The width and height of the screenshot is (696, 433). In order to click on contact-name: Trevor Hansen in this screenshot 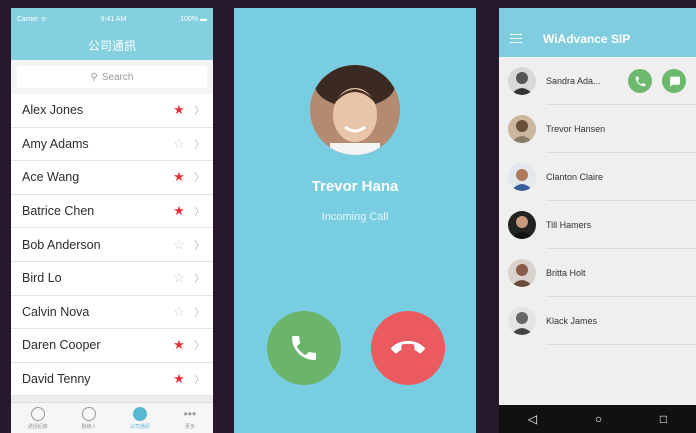, I will do `click(576, 129)`.